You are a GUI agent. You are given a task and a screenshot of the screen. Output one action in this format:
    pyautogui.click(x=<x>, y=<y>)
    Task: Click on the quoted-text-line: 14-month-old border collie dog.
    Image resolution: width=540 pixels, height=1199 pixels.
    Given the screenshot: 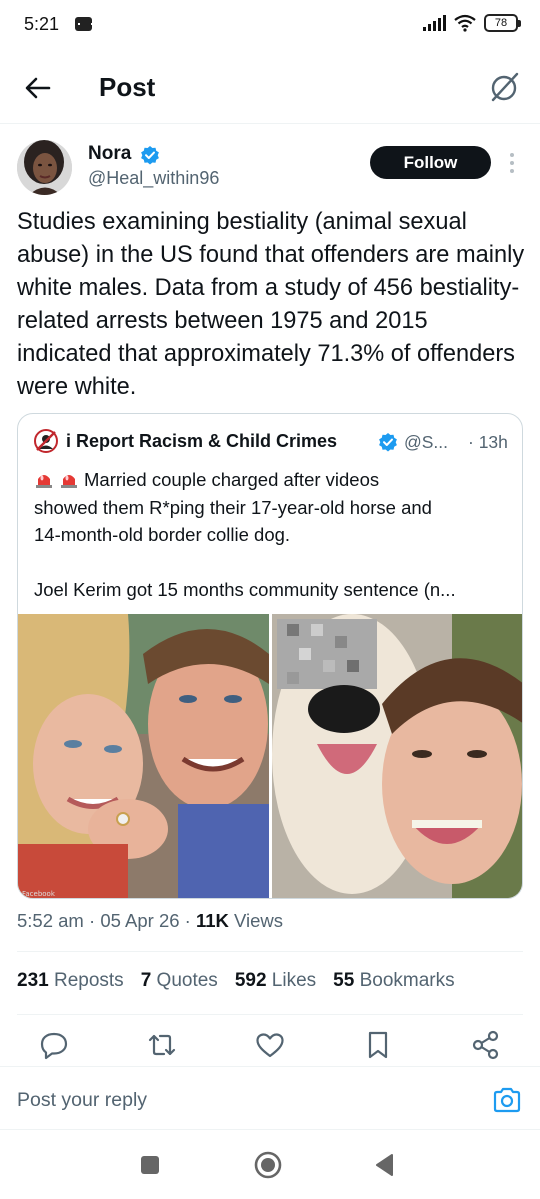 What is the action you would take?
    pyautogui.click(x=162, y=534)
    